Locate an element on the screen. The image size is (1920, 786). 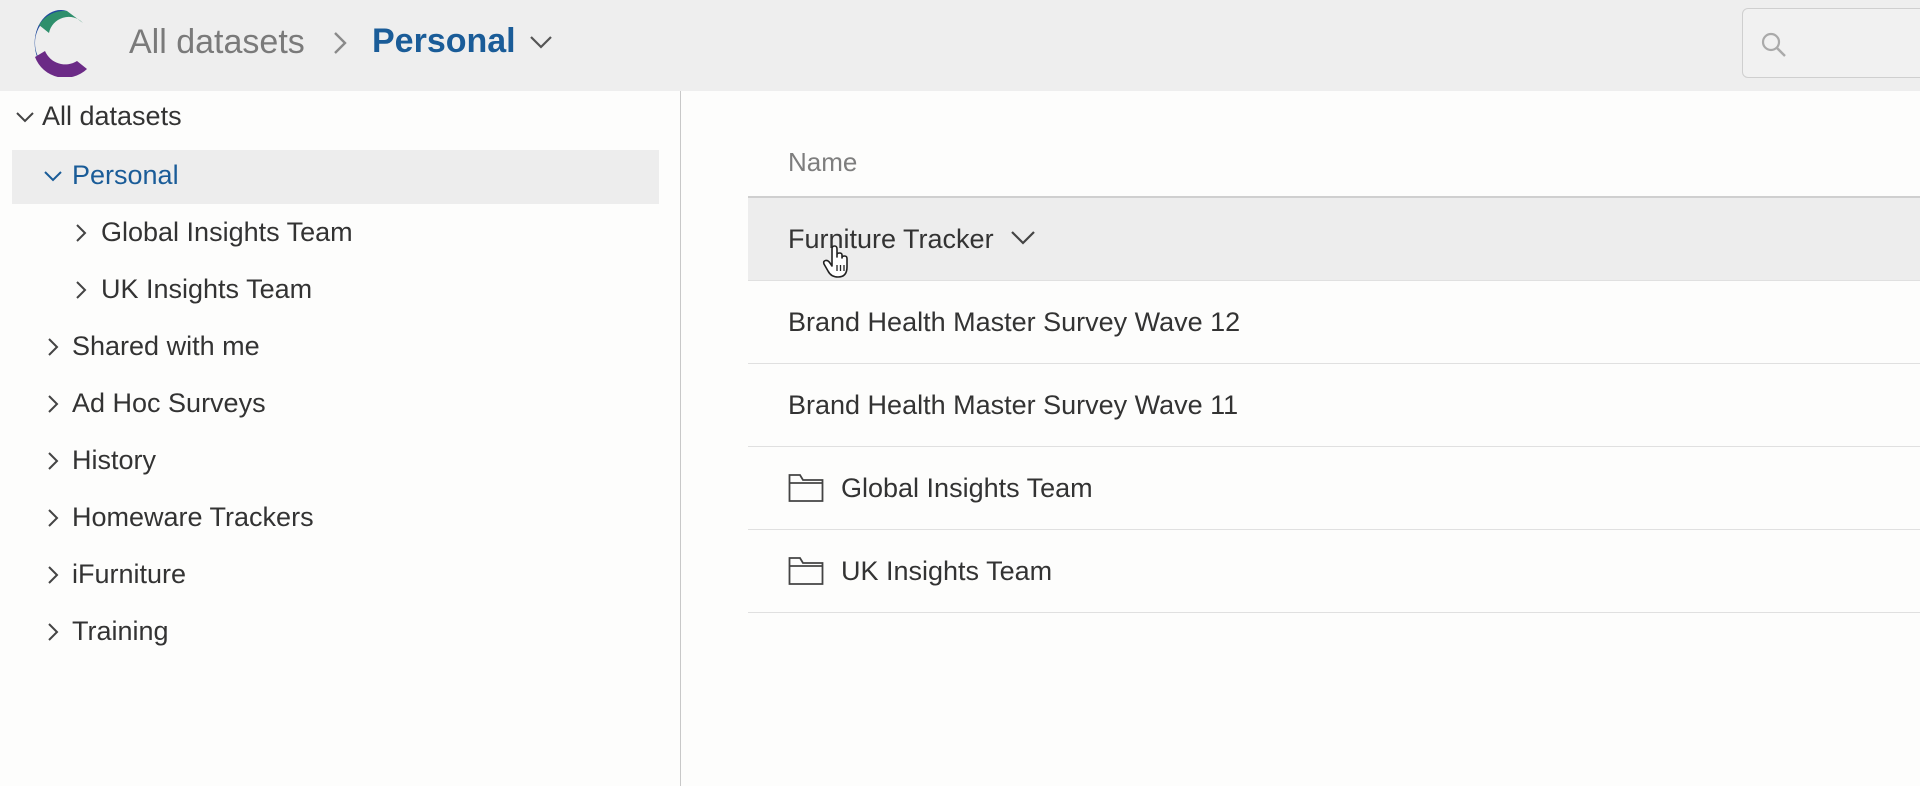
sidebar-item-homeware-trackers: Homeware Trackers is located at coordinates (335, 519).